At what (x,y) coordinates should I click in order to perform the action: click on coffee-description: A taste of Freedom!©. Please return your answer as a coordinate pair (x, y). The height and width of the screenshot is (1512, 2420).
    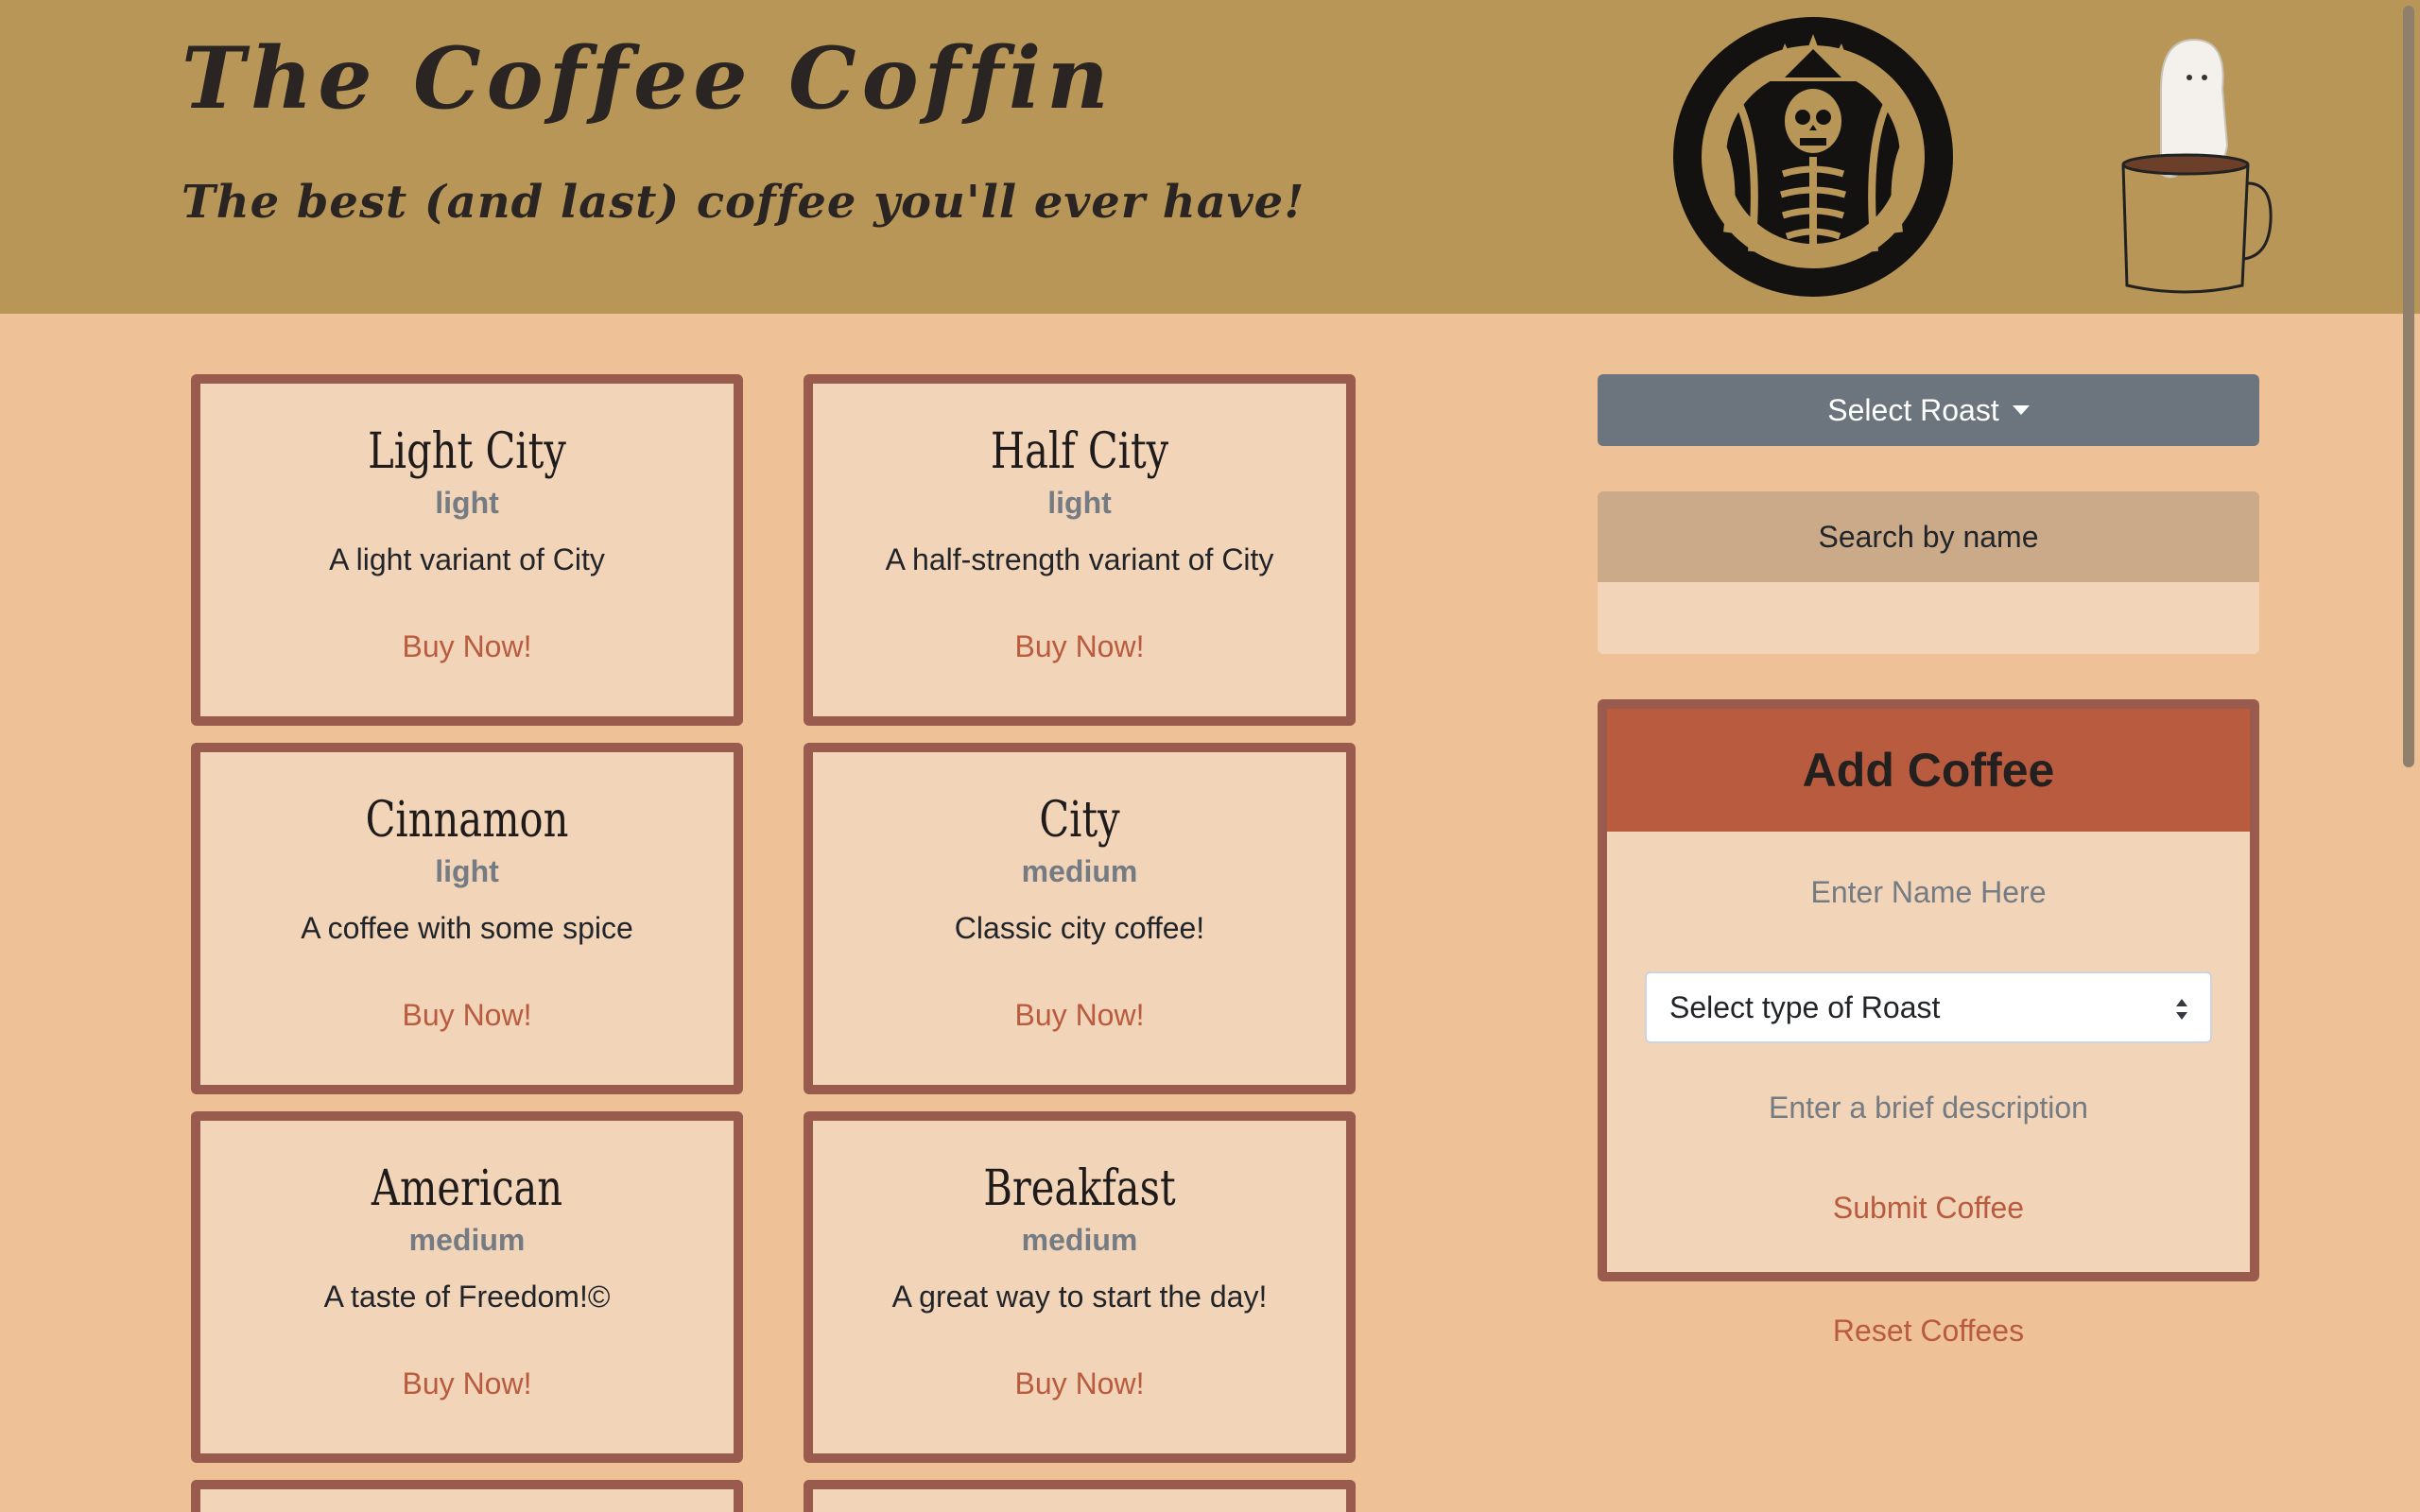
    Looking at the image, I should click on (467, 1297).